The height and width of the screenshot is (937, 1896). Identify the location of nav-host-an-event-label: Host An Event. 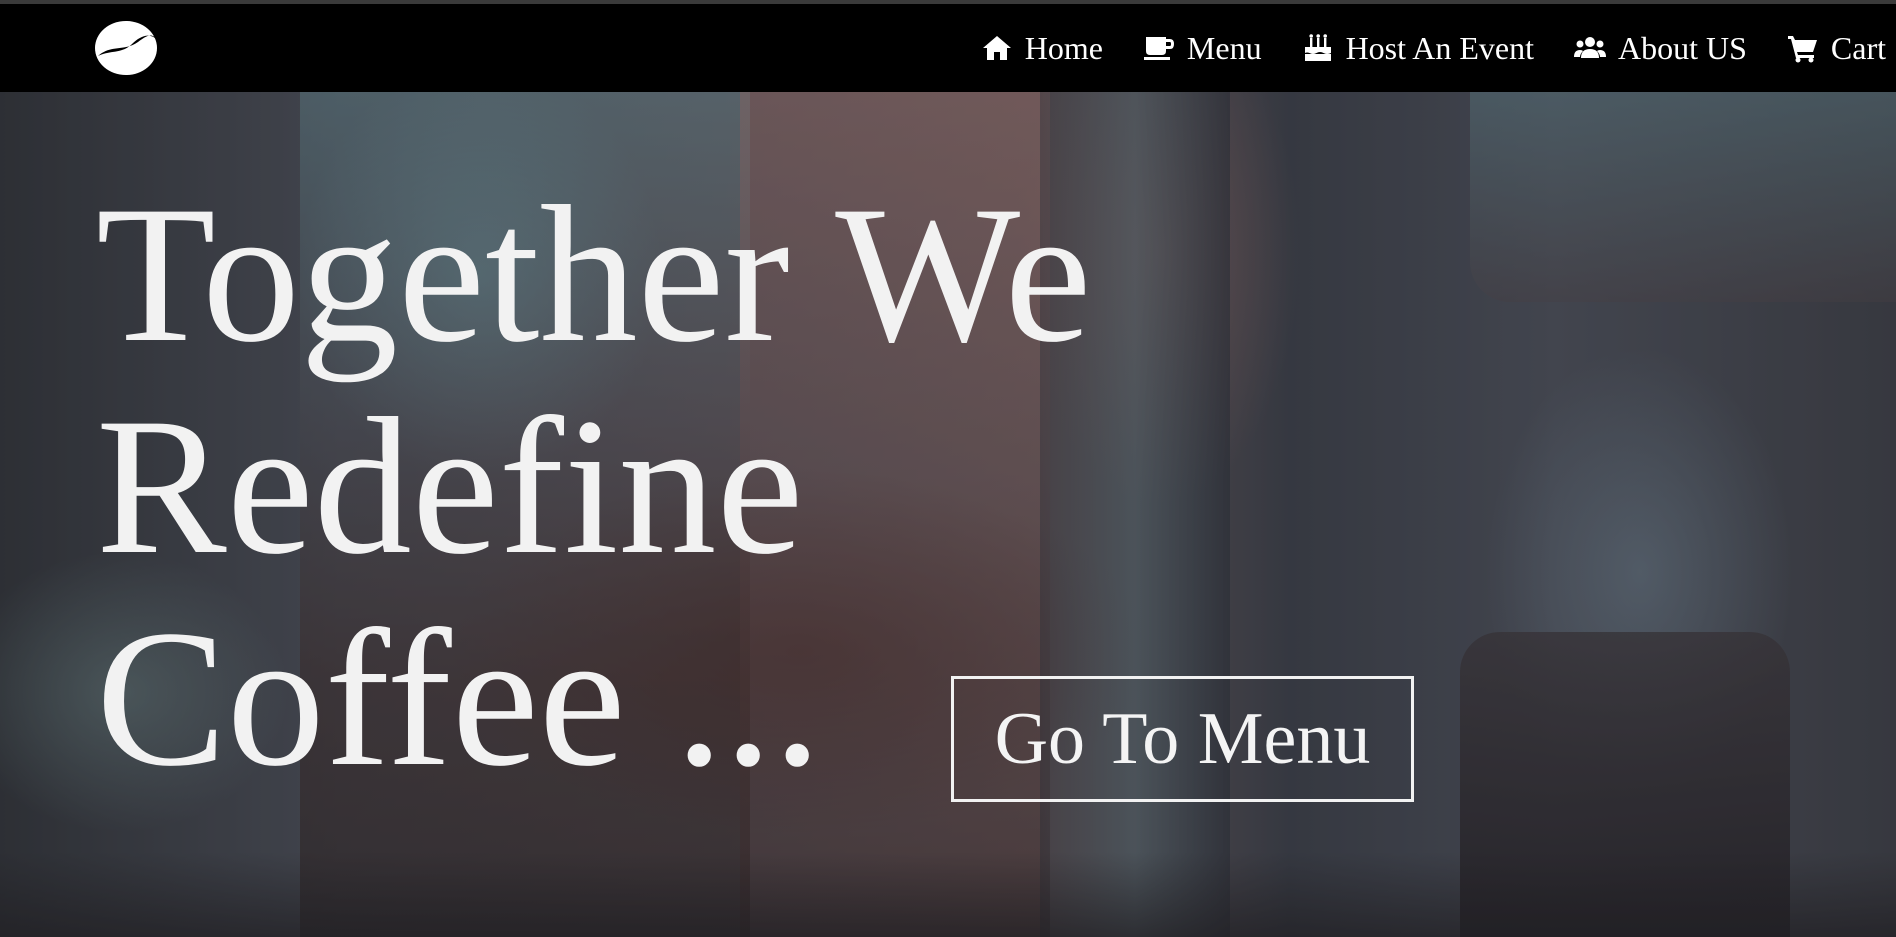
(1439, 47).